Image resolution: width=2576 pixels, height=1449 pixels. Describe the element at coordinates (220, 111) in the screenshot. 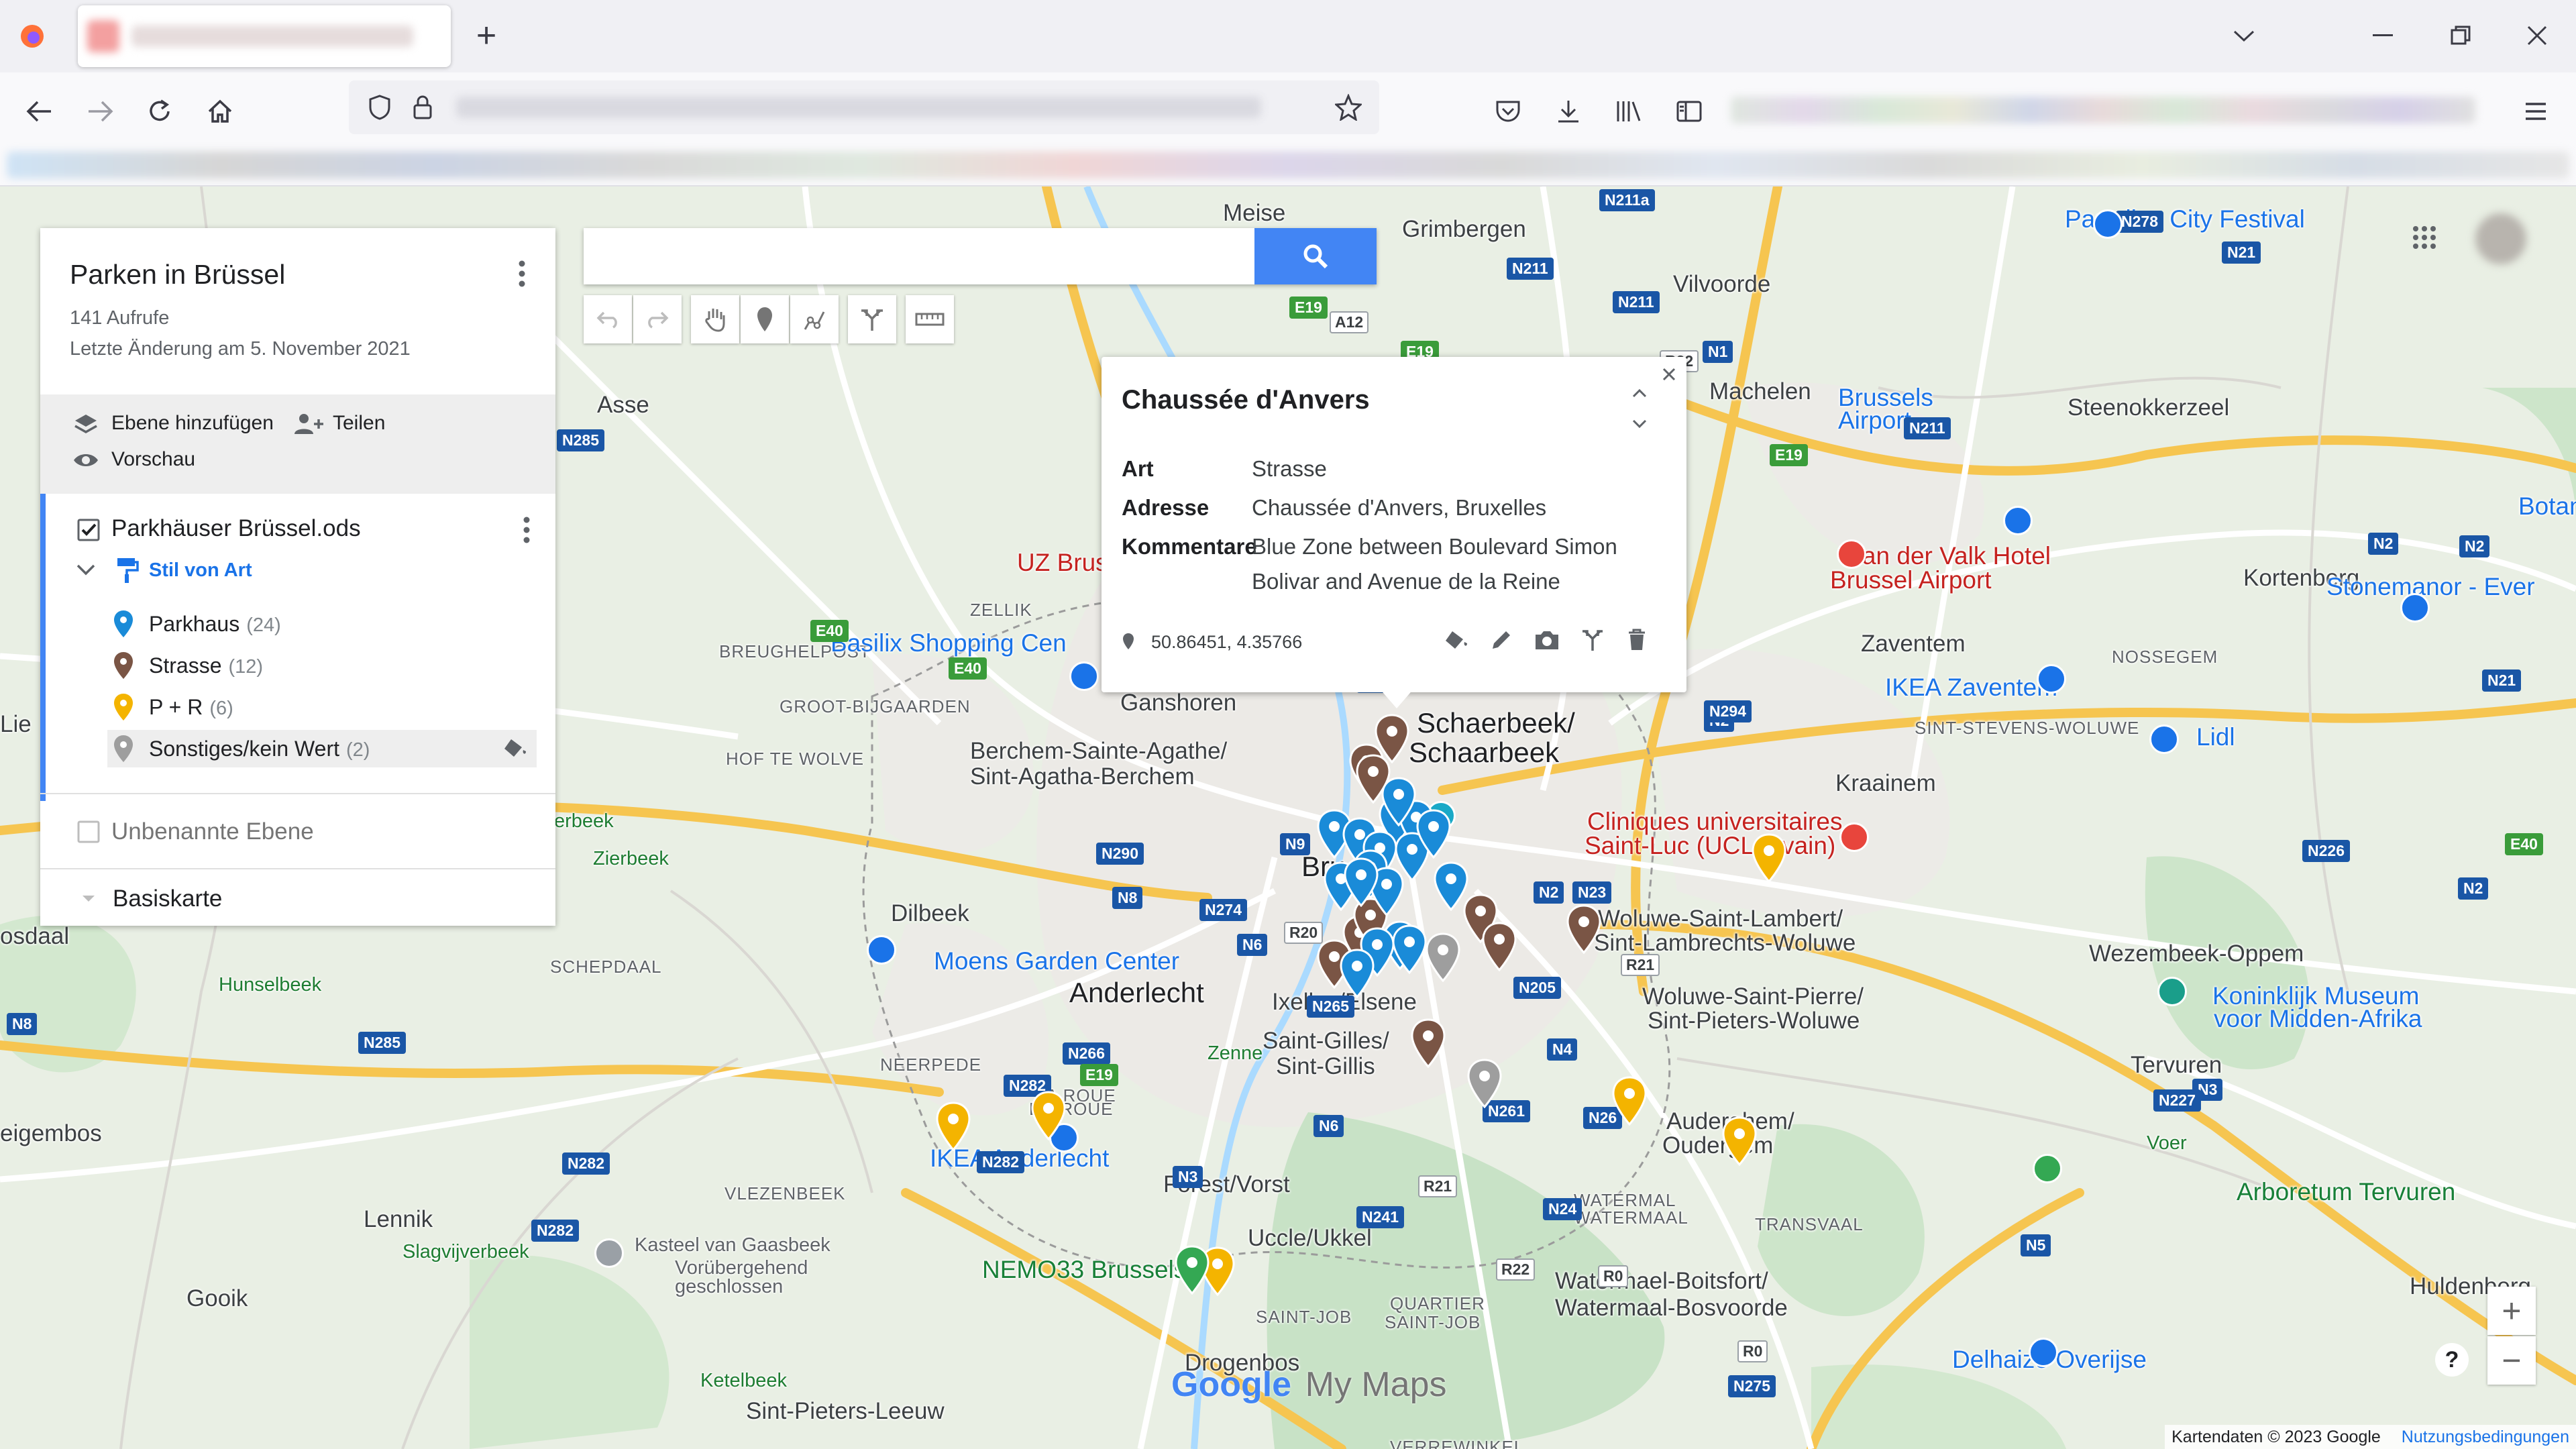

I see `home-icon` at that location.